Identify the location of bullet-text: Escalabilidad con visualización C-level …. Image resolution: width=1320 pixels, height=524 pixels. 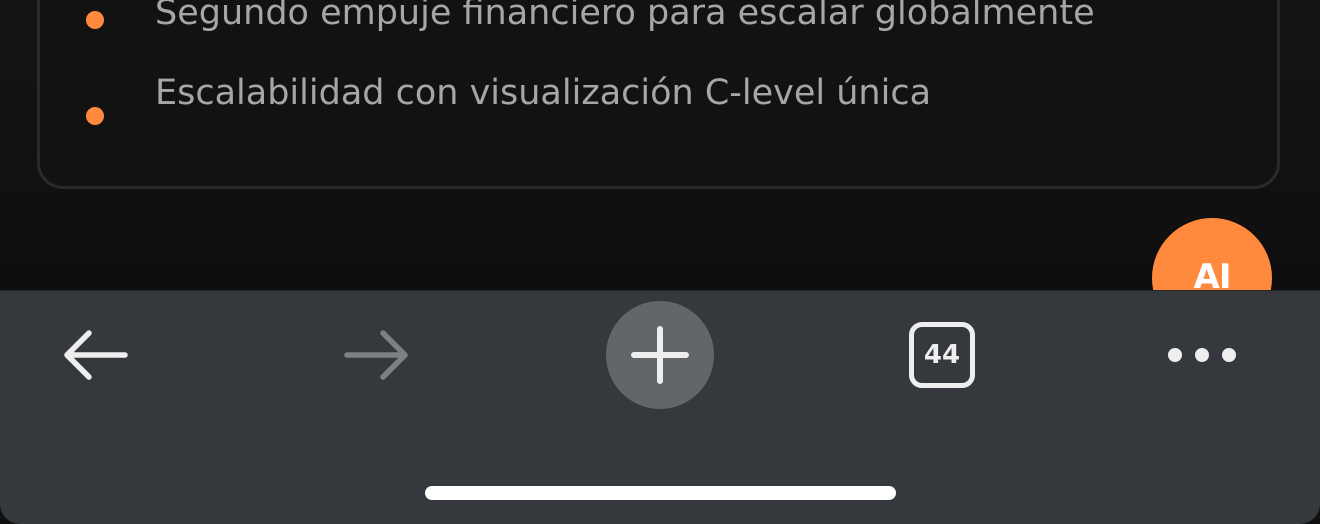
(543, 93).